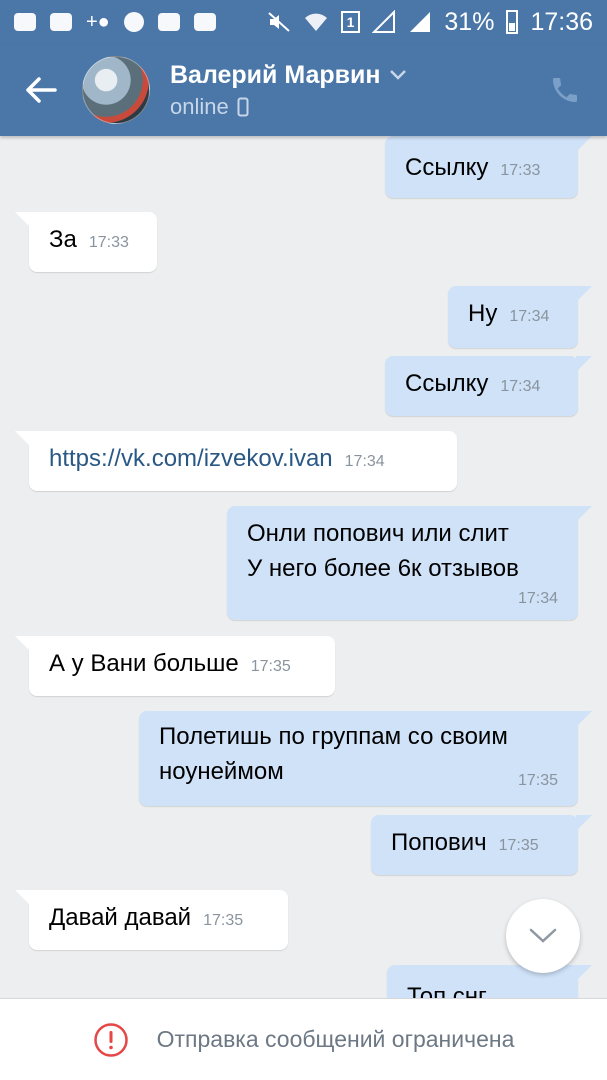 This screenshot has width=607, height=1080. I want to click on message-text: Онли попович или слит, so click(378, 533).